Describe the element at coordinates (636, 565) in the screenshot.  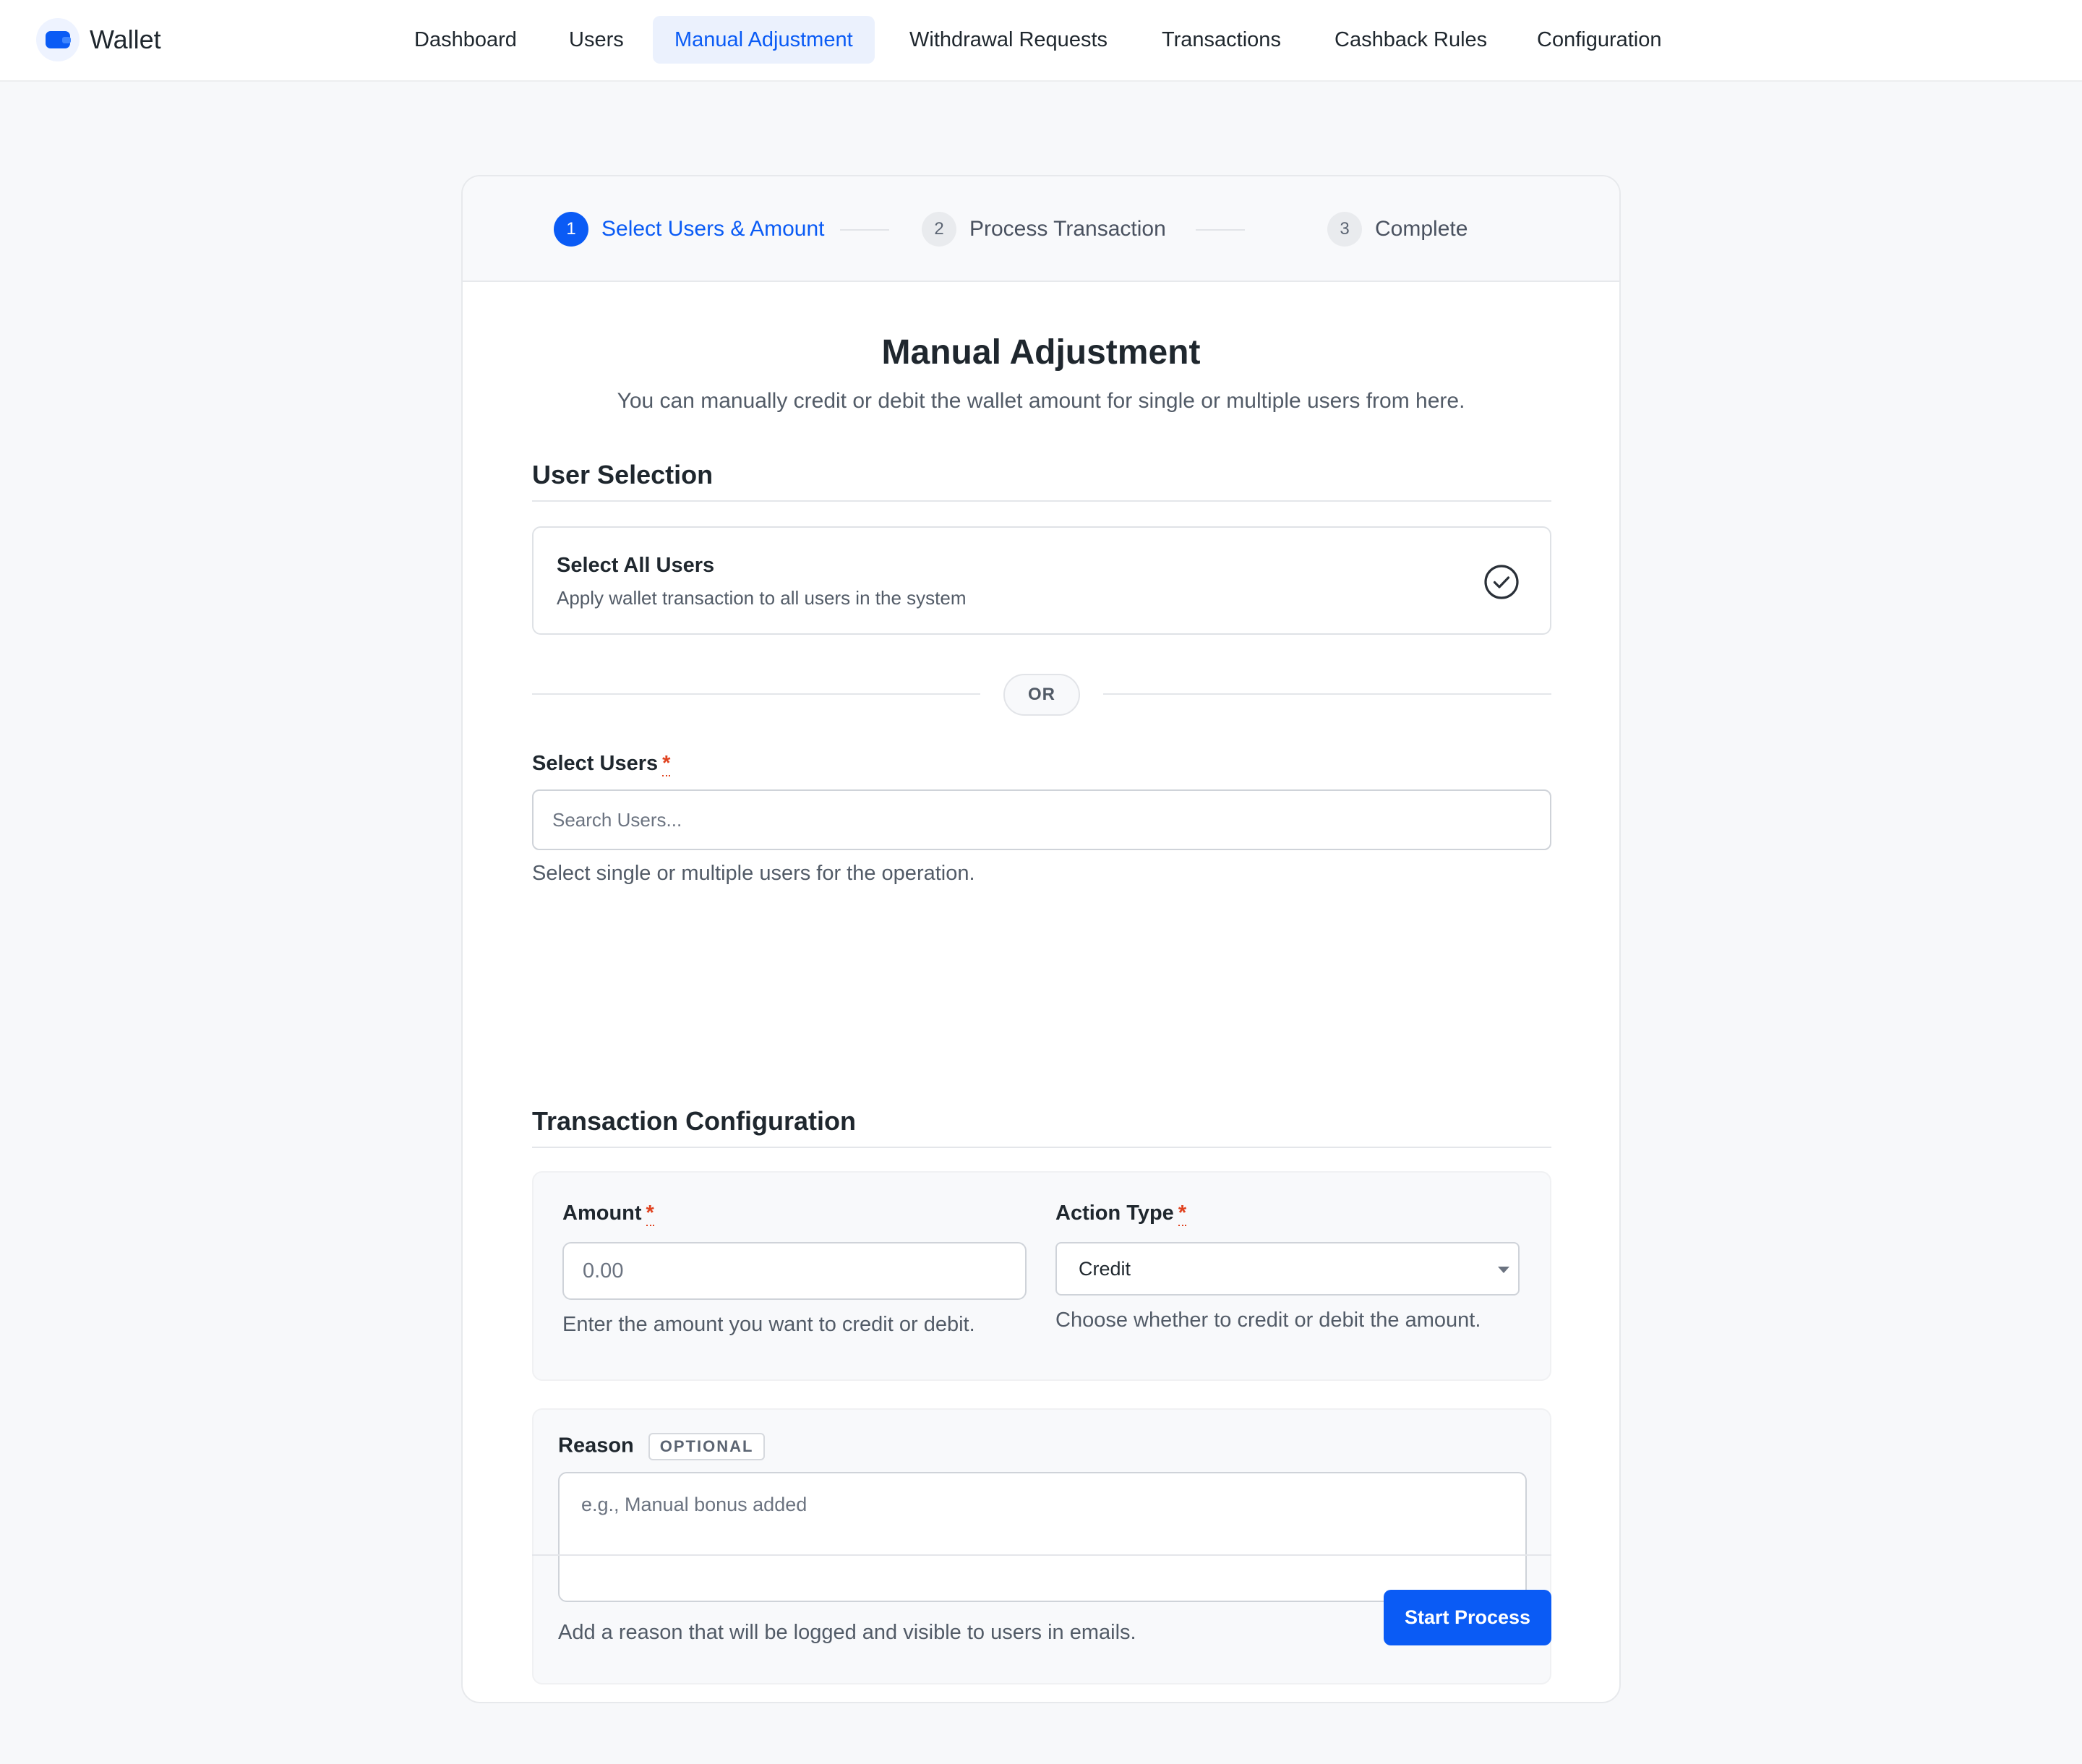
I see `select-all-title: Select All Users` at that location.